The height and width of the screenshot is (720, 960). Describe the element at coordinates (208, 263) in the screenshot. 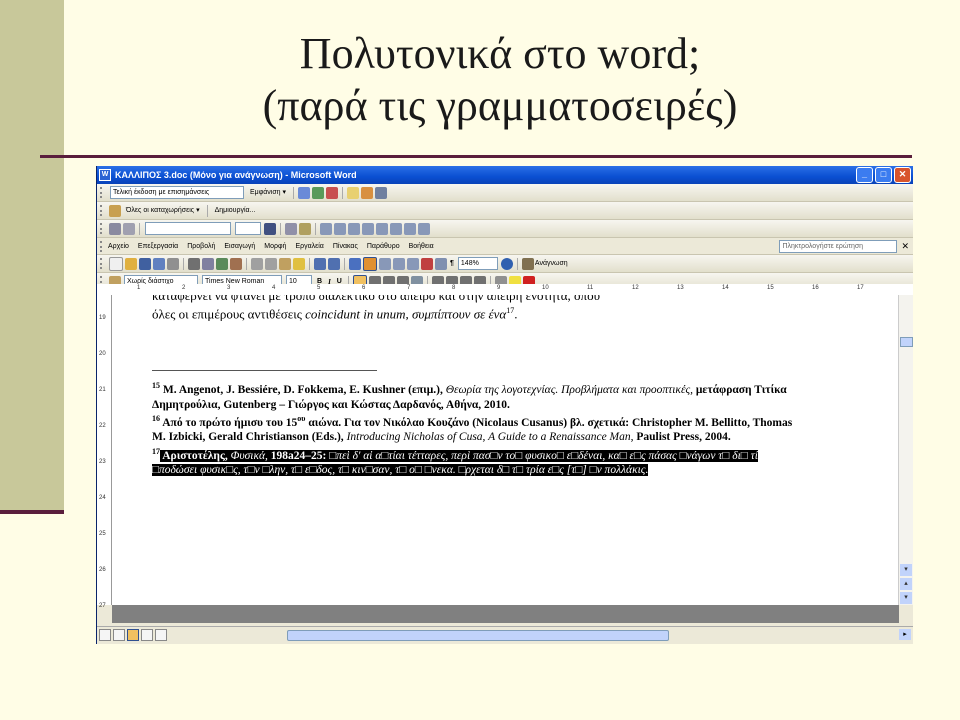

I see `print-preview-icon` at that location.